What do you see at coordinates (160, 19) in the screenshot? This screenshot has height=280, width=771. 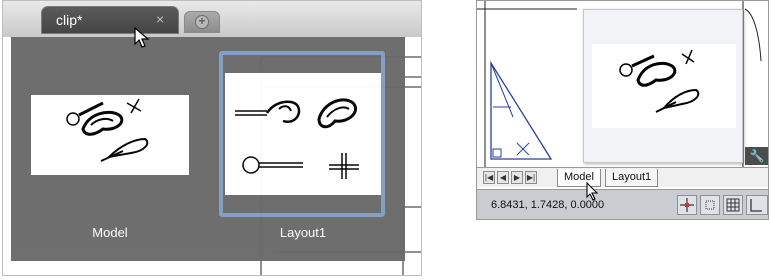 I see `close-icon: ×` at bounding box center [160, 19].